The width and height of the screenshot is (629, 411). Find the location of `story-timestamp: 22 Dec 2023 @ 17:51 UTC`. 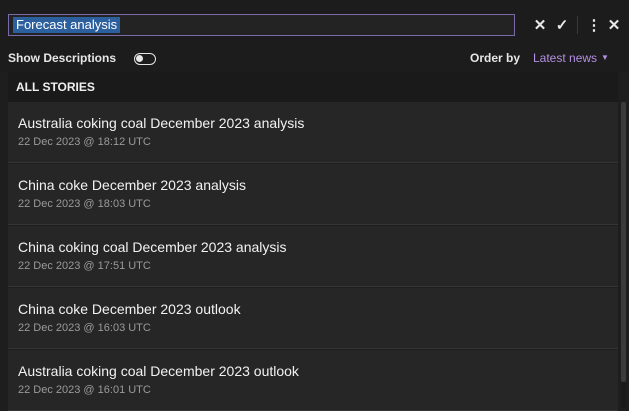

story-timestamp: 22 Dec 2023 @ 17:51 UTC is located at coordinates (84, 266).